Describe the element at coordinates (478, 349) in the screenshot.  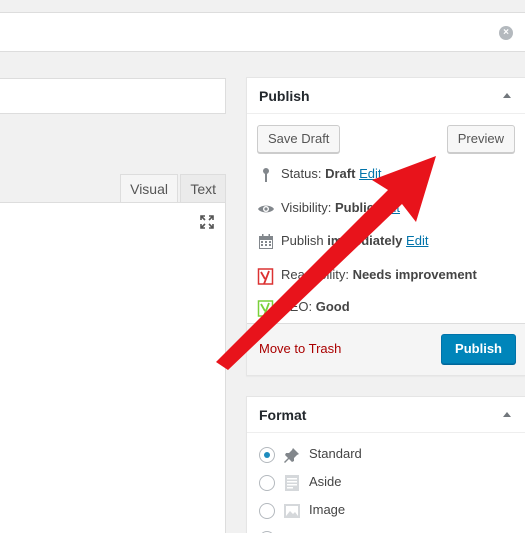
I see `publish-button: Publish` at that location.